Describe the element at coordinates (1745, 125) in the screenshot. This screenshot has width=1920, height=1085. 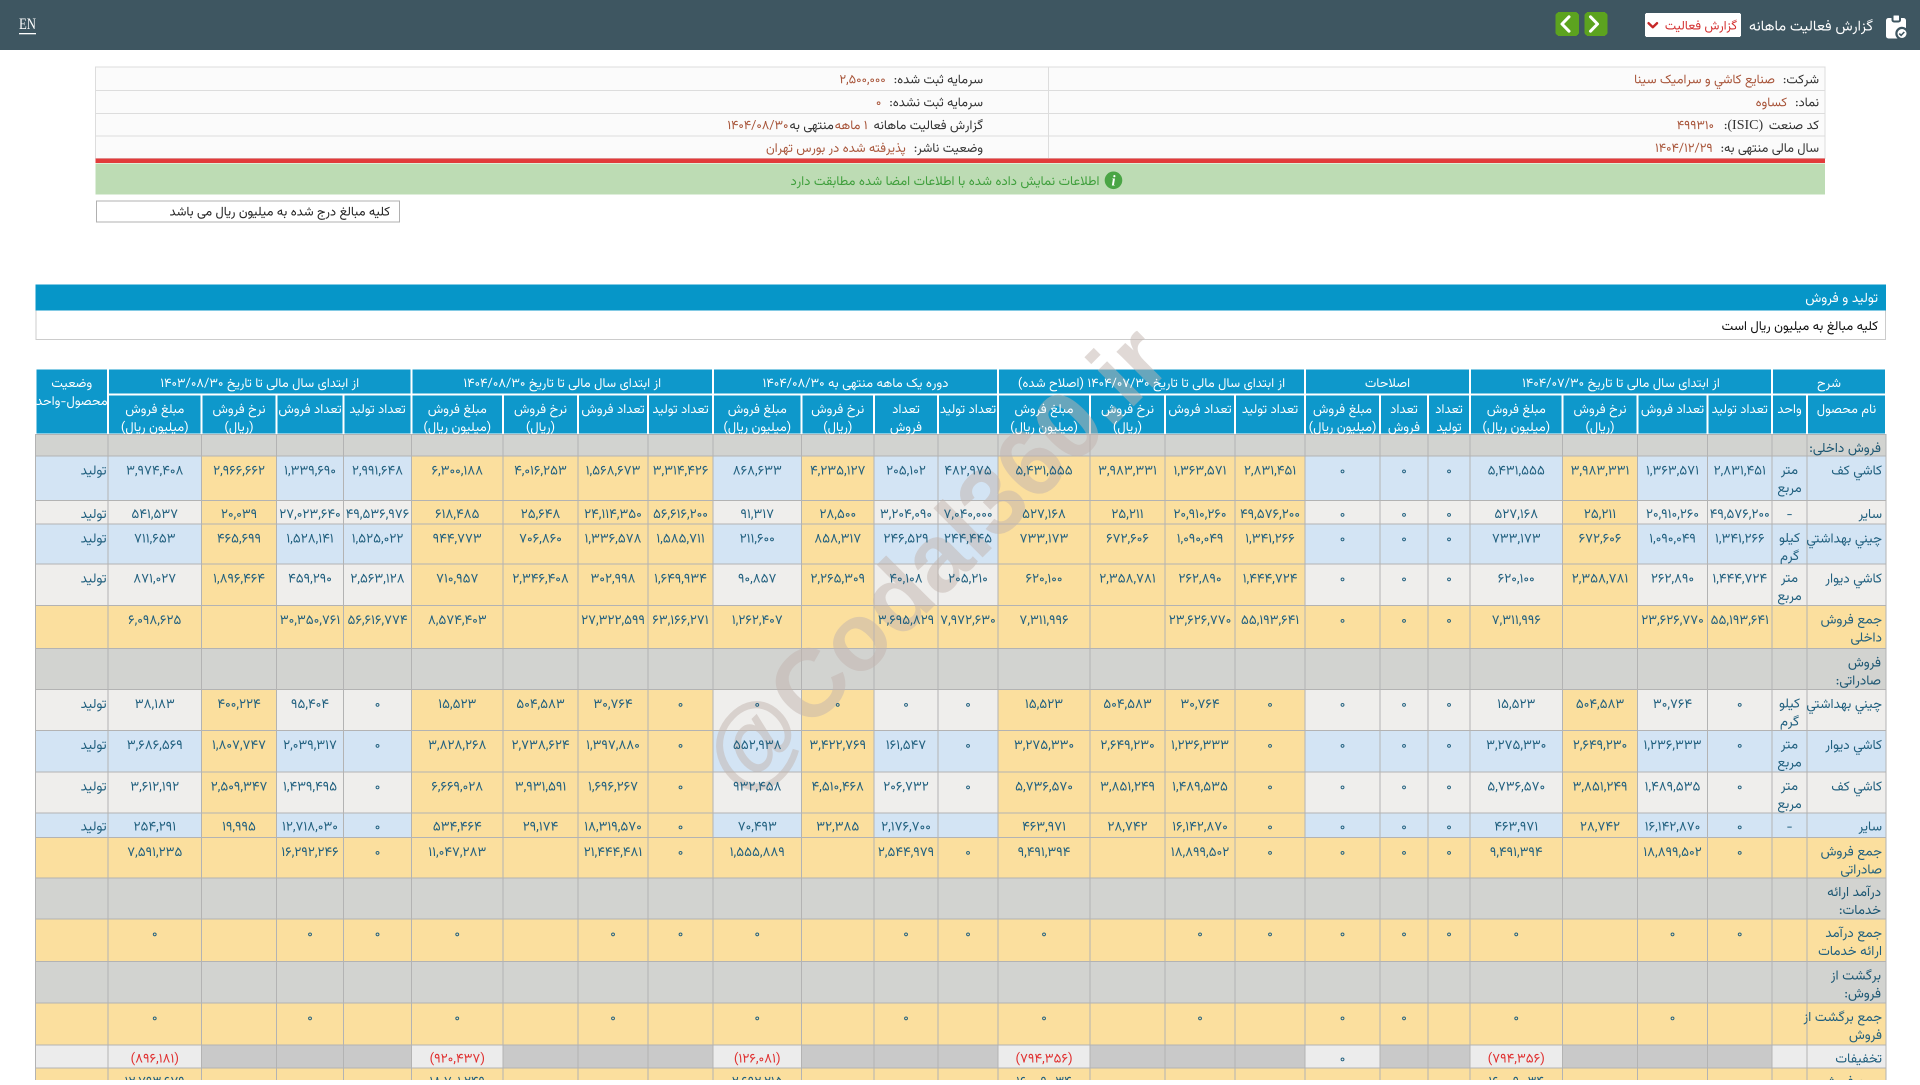
I see `svg-text: (ISIC)` at that location.